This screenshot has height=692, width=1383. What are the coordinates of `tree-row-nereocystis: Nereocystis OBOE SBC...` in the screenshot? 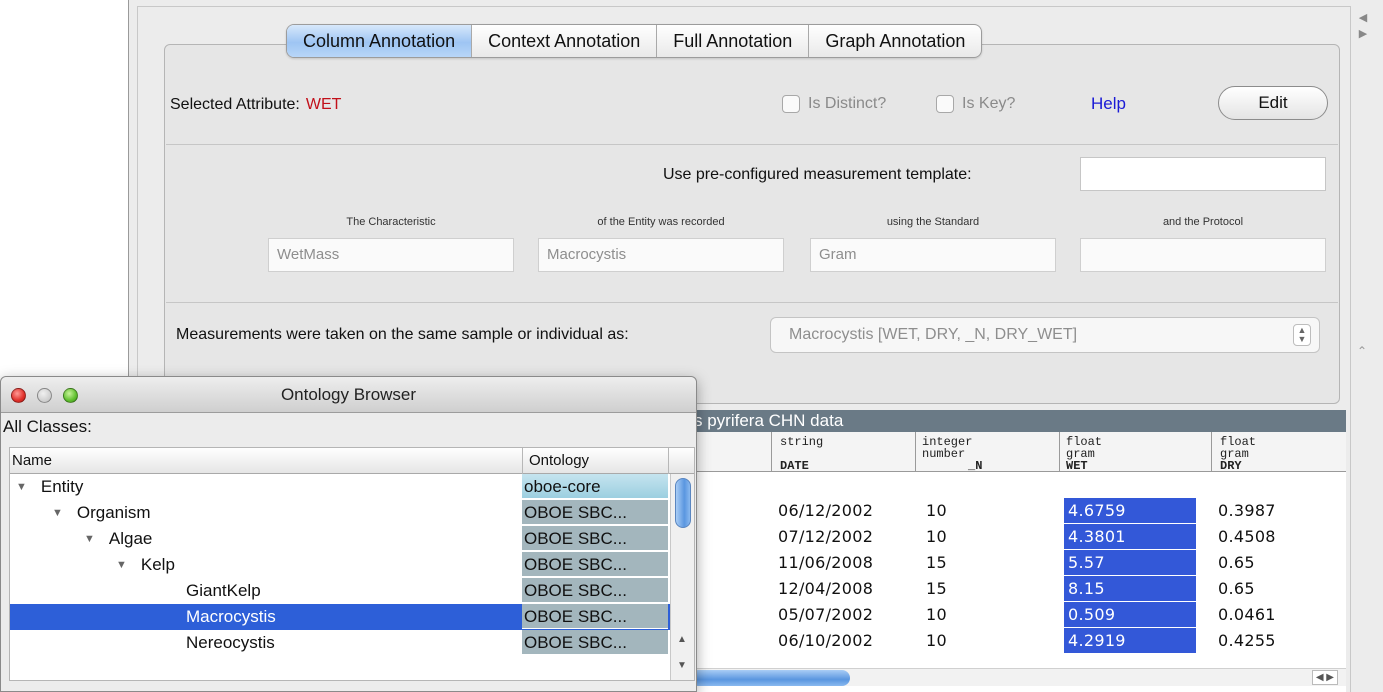 It's located at (340, 643).